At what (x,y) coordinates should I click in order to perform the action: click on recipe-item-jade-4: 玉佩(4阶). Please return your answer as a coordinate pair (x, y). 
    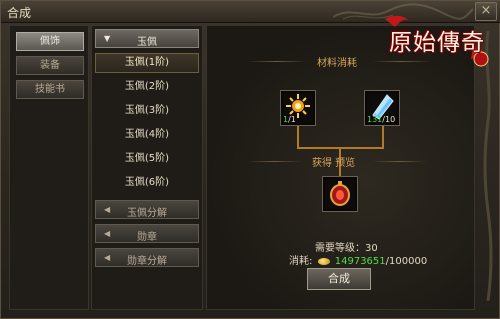
    Looking at the image, I should click on (147, 135).